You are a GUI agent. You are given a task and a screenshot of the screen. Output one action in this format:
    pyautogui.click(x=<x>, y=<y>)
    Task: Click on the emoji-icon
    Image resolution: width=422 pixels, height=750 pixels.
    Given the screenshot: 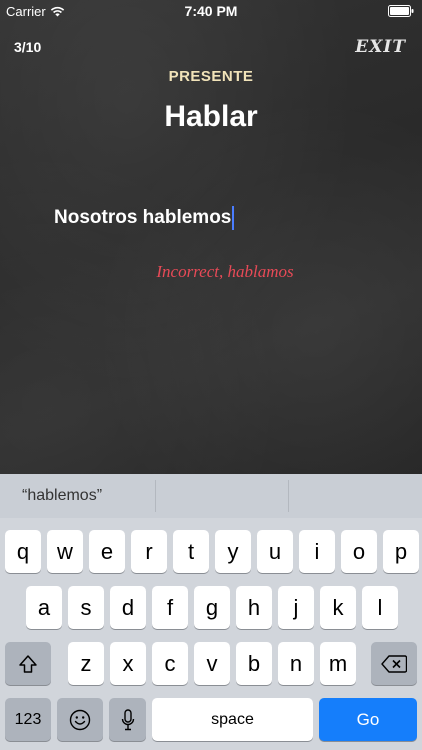 What is the action you would take?
    pyautogui.click(x=80, y=719)
    